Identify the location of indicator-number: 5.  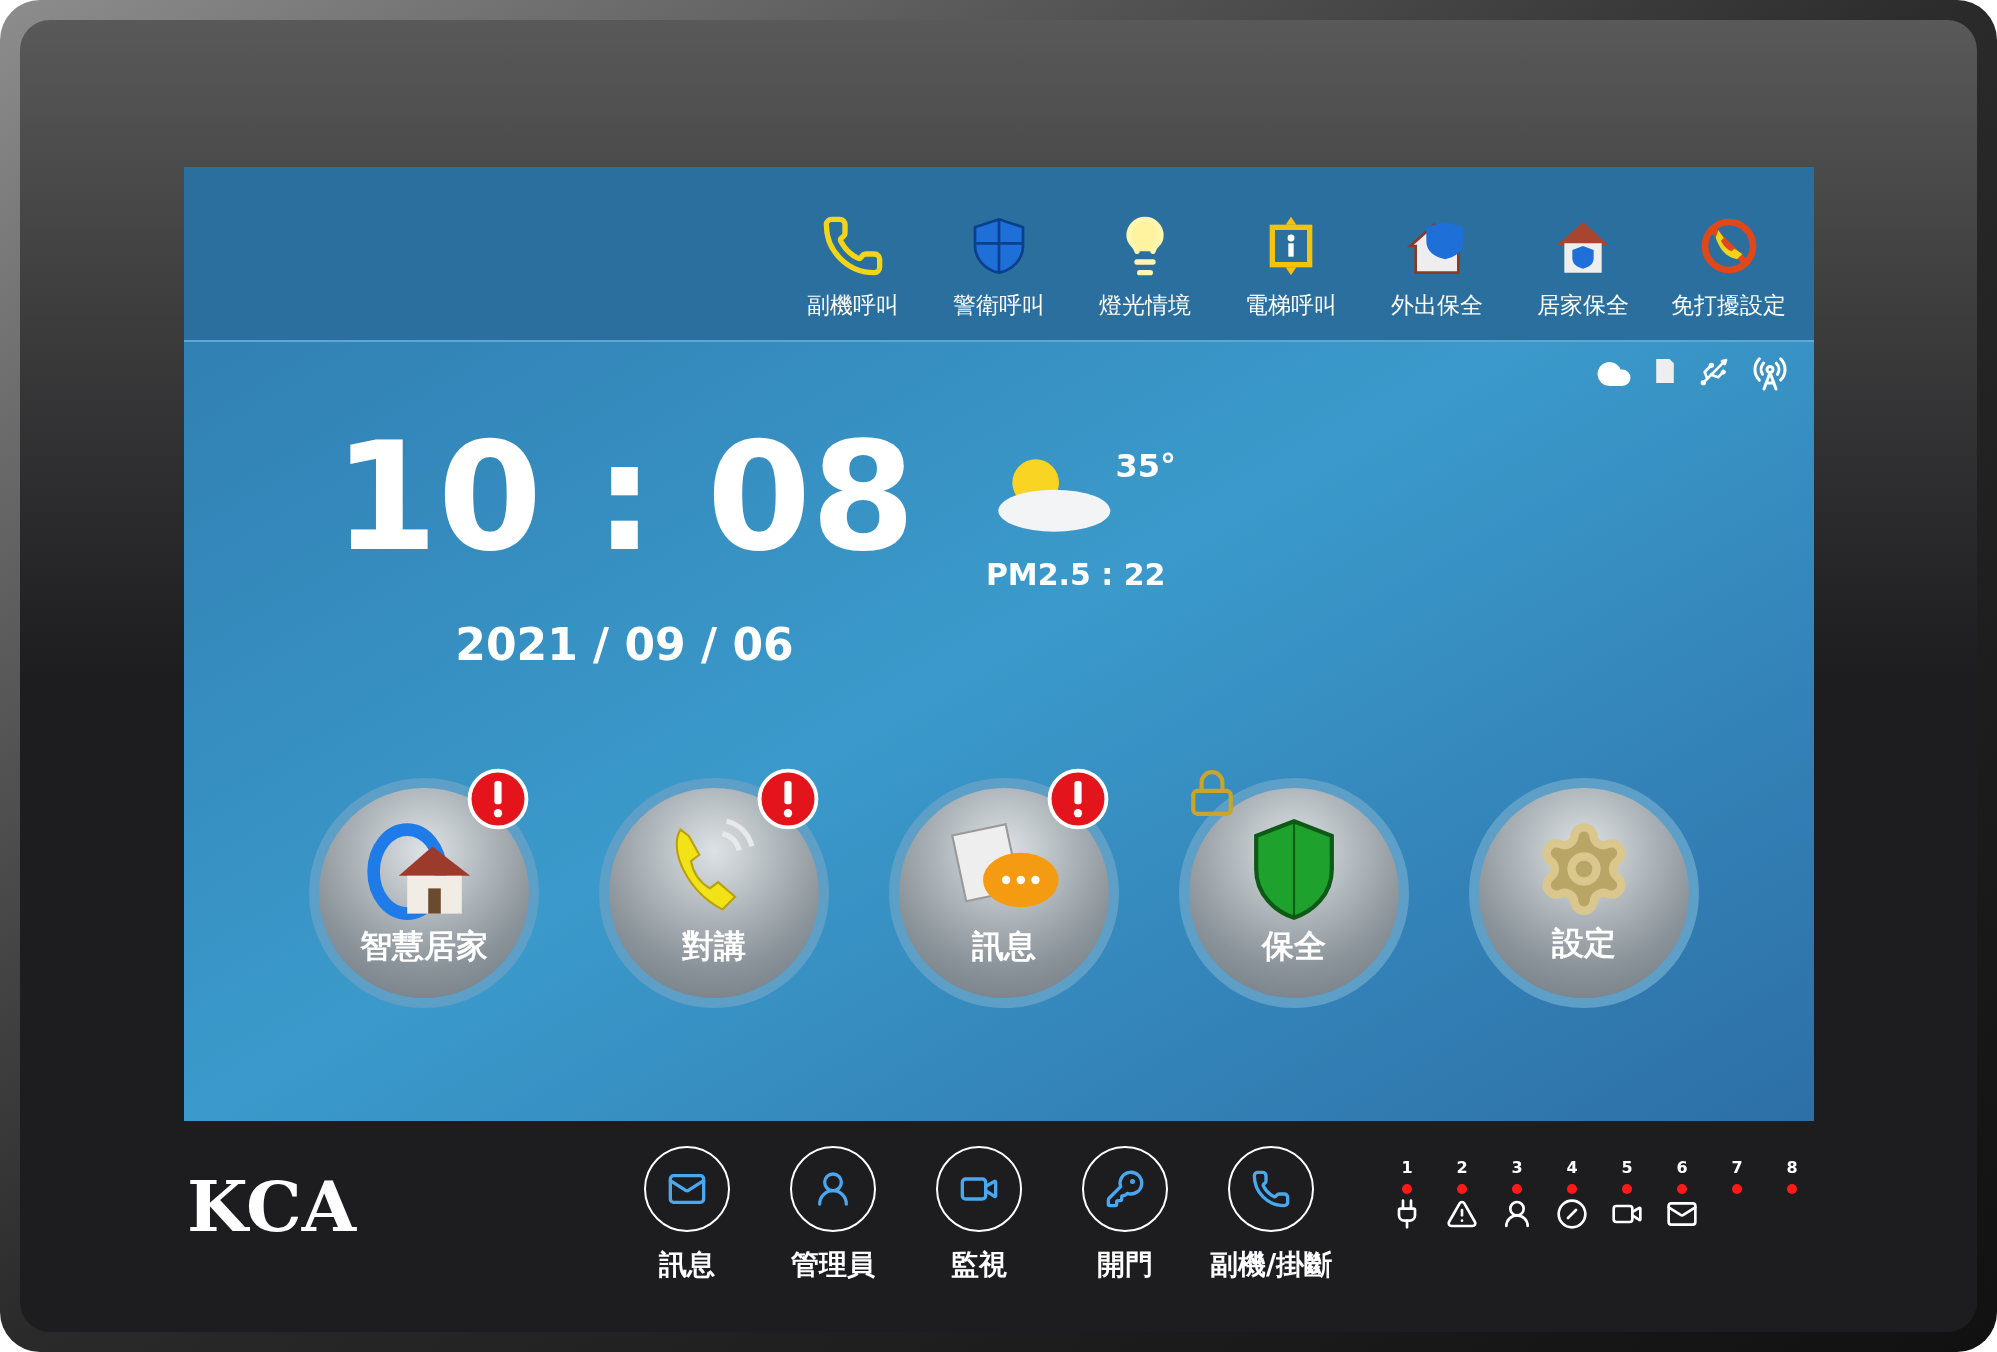
(1627, 1168).